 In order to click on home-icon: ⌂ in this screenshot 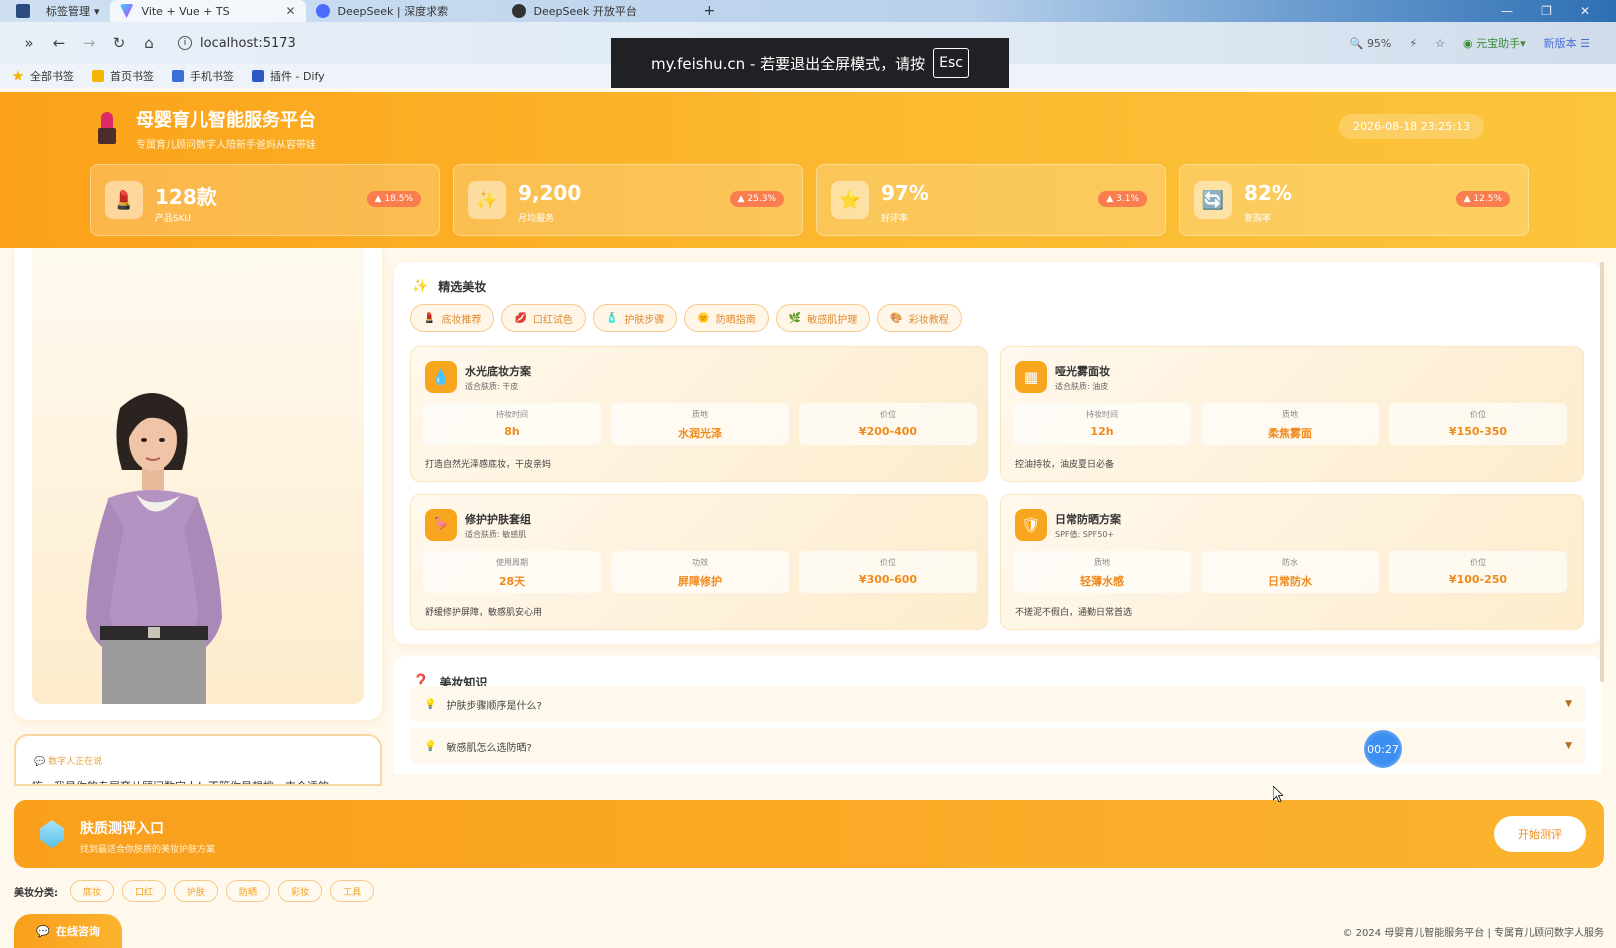, I will do `click(149, 43)`.